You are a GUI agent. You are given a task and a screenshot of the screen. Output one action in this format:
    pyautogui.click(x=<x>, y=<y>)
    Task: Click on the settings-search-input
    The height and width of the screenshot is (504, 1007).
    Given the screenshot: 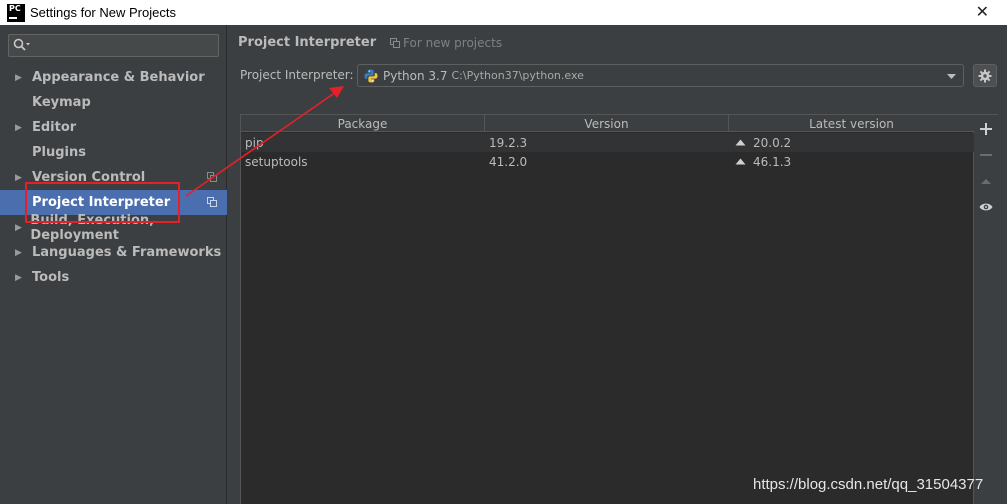 What is the action you would take?
    pyautogui.click(x=125, y=45)
    